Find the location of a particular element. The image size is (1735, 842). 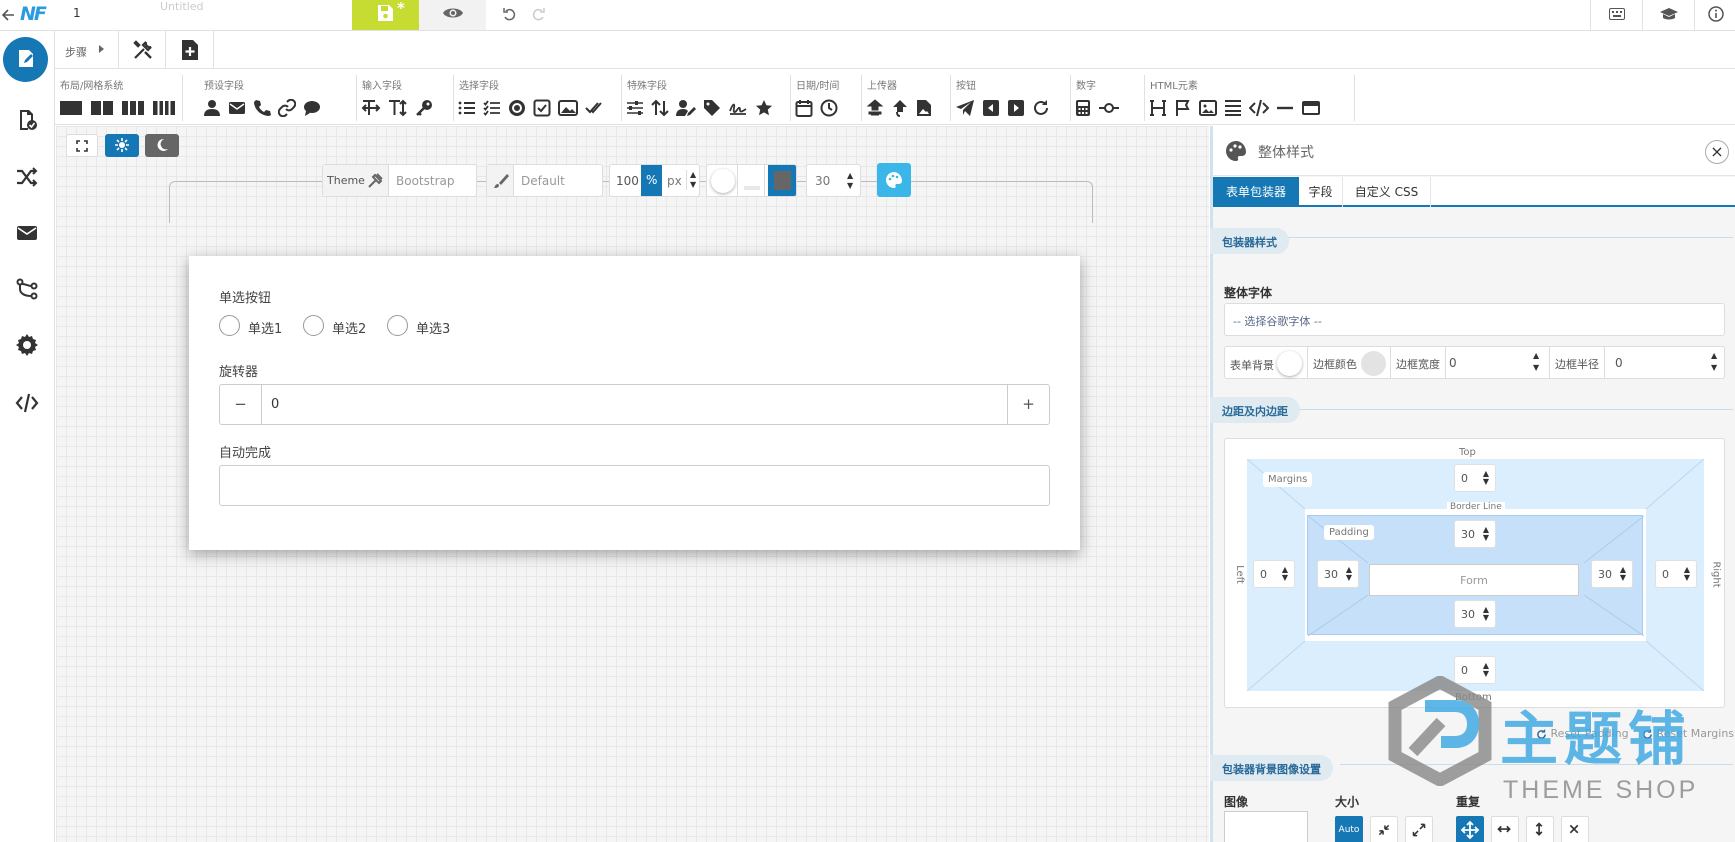

margin-left-input: 0 ▲ ▼ is located at coordinates (1274, 574).